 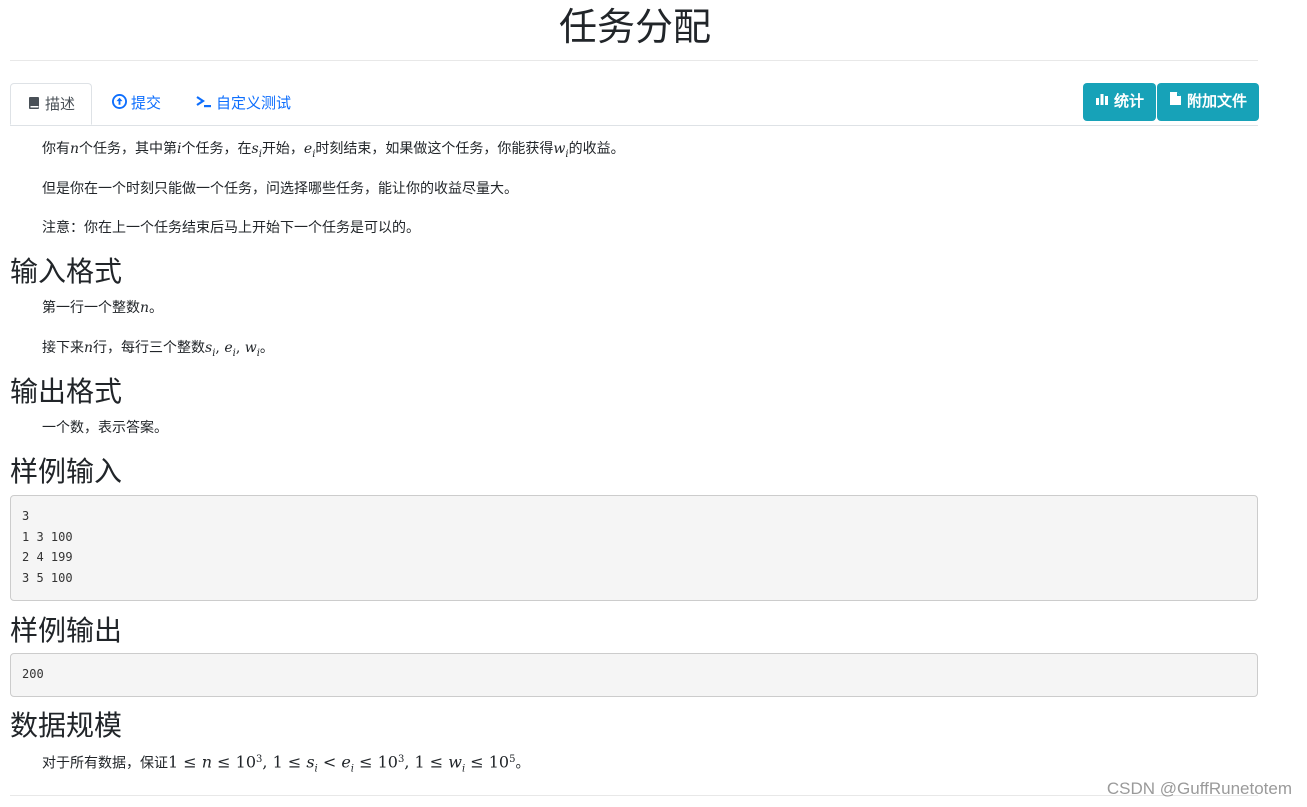 I want to click on sample-input-block: 3 1 3 100 2 4 199 3 5 100, so click(x=634, y=548).